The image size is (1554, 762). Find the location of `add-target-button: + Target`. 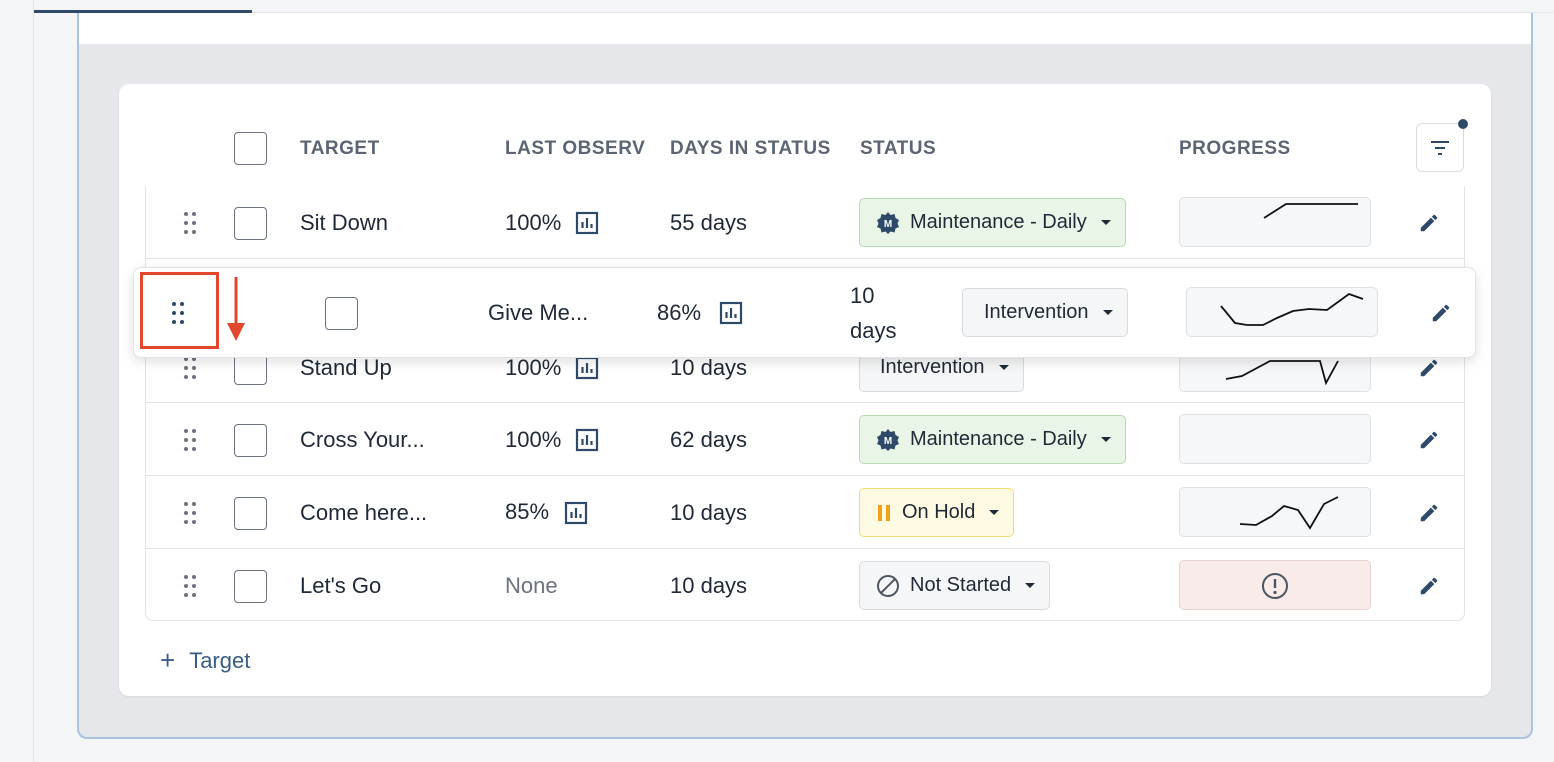

add-target-button: + Target is located at coordinates (205, 660).